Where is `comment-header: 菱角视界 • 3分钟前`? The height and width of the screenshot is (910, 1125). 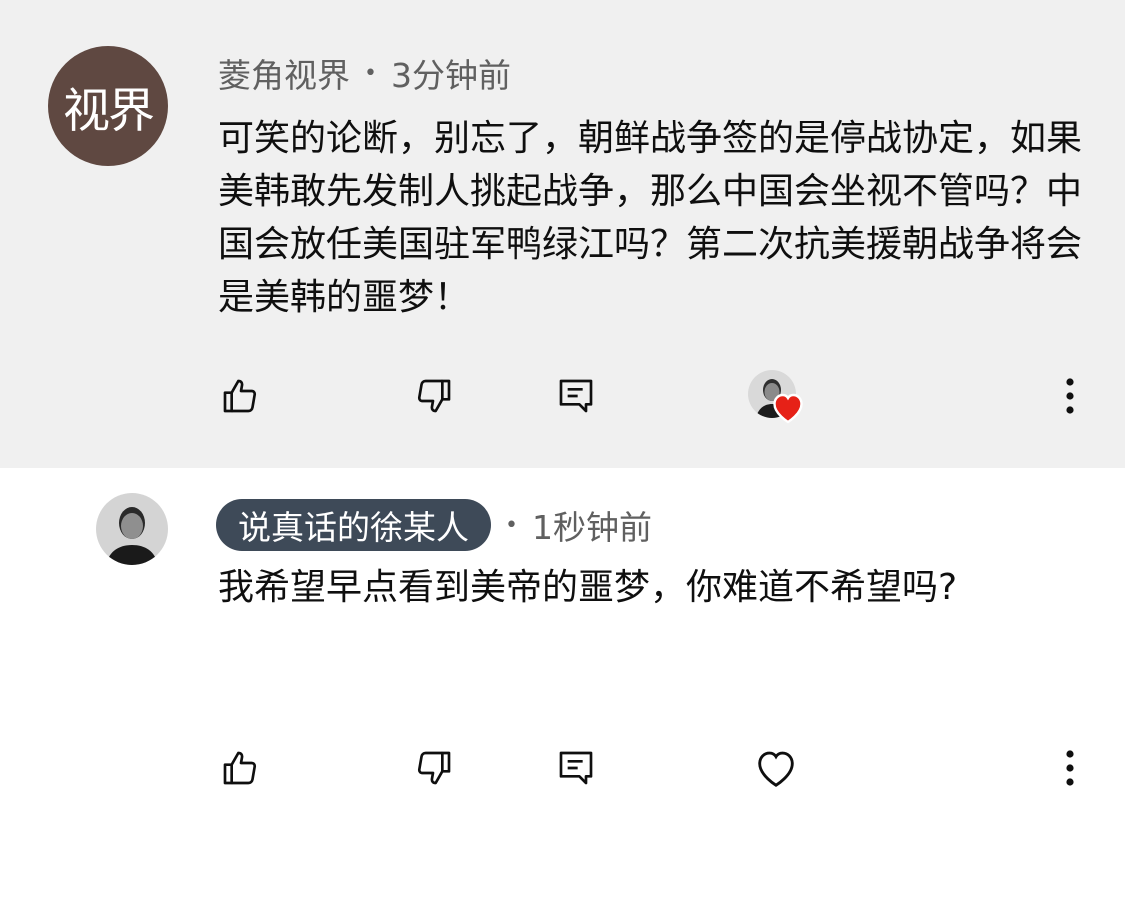 comment-header: 菱角视界 • 3分钟前 is located at coordinates (364, 73).